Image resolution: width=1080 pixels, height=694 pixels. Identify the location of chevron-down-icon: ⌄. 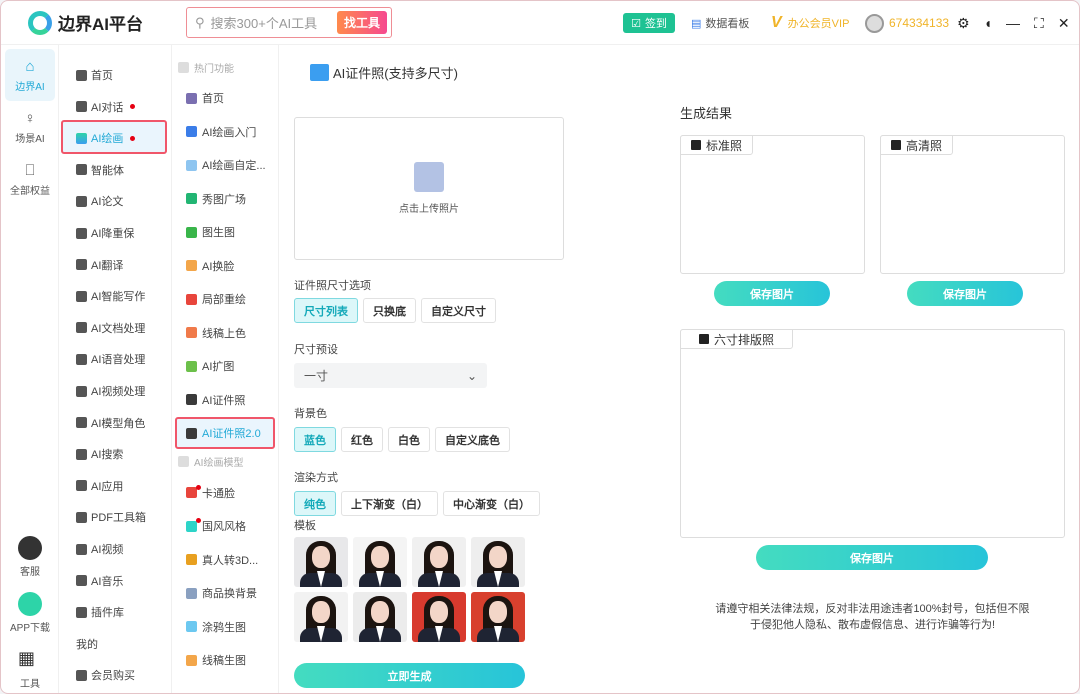
(471, 375).